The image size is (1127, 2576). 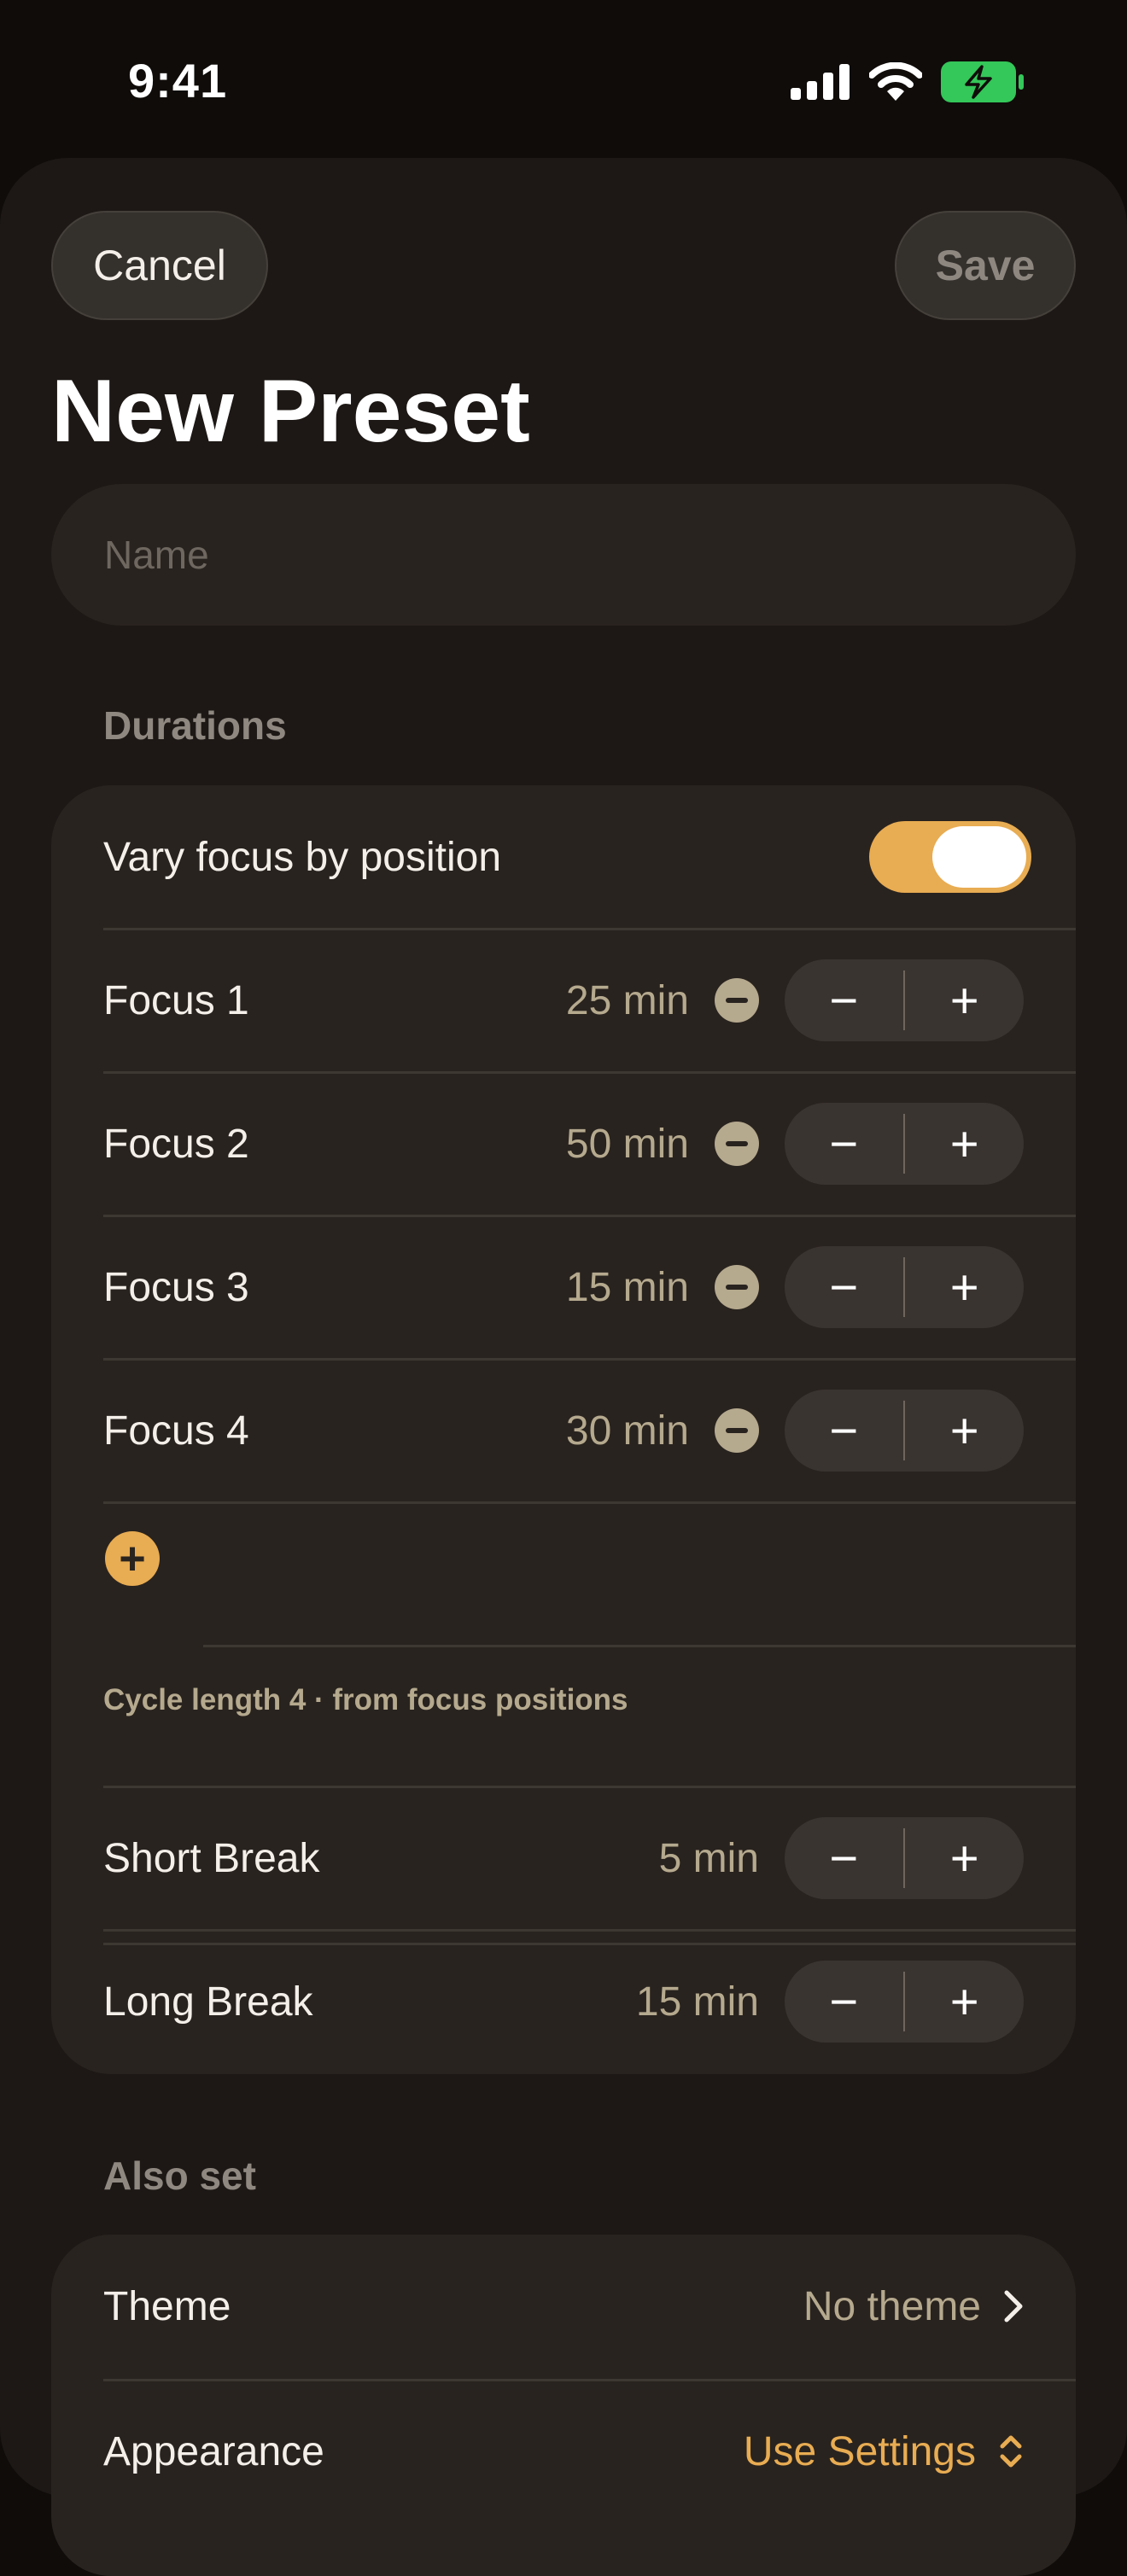 What do you see at coordinates (985, 265) in the screenshot?
I see `save-button: Save` at bounding box center [985, 265].